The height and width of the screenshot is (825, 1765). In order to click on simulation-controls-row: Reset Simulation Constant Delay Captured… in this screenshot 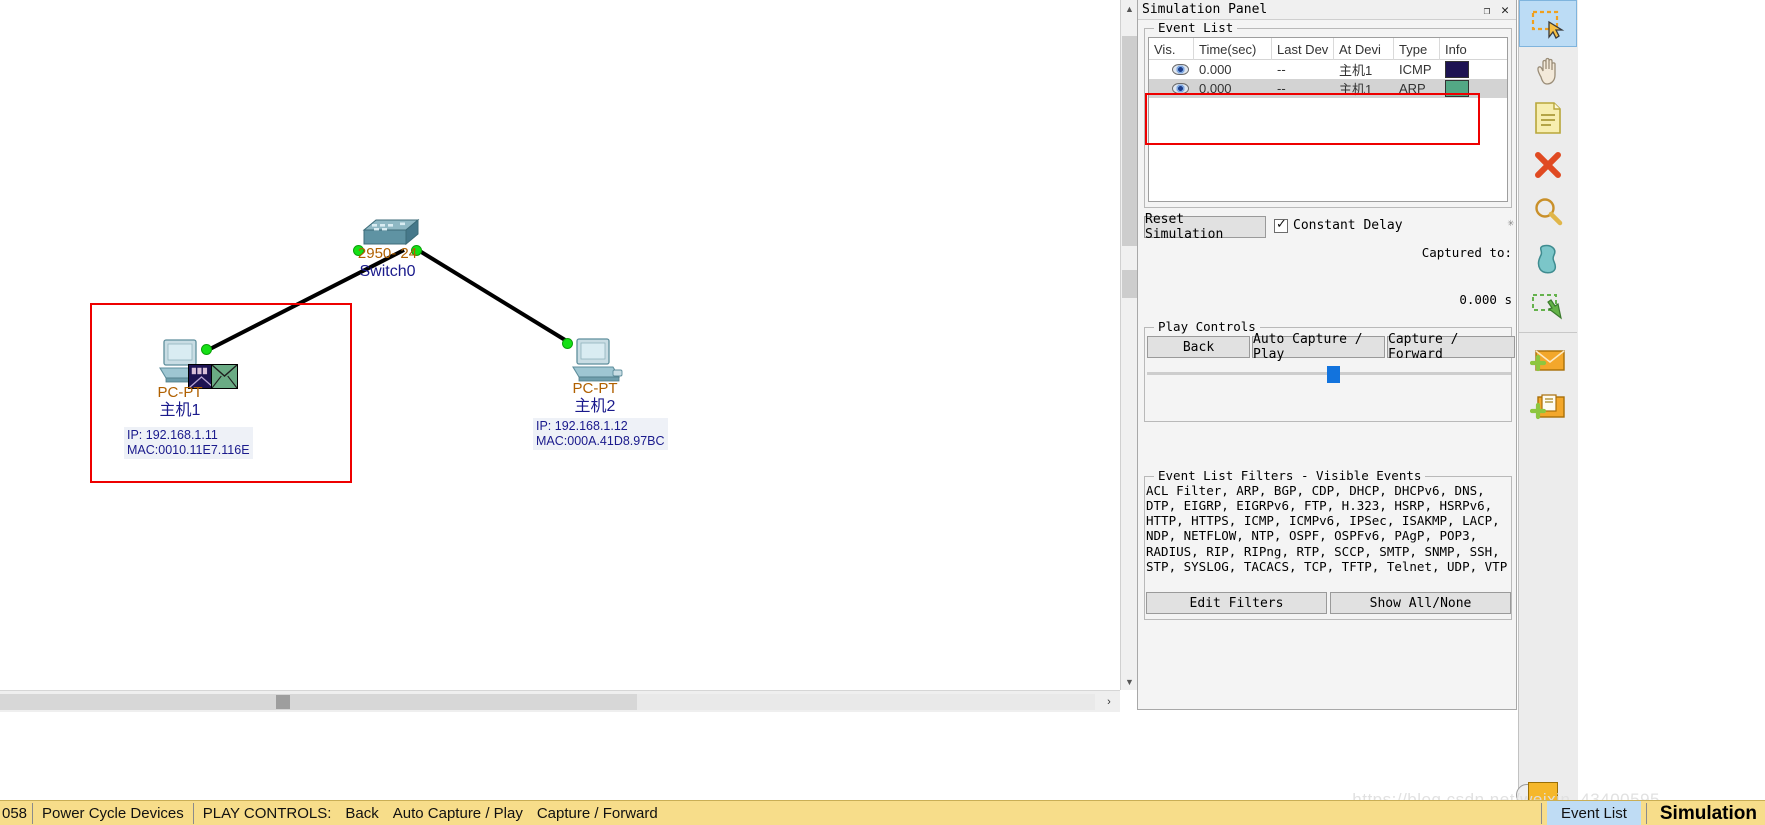, I will do `click(1329, 259)`.